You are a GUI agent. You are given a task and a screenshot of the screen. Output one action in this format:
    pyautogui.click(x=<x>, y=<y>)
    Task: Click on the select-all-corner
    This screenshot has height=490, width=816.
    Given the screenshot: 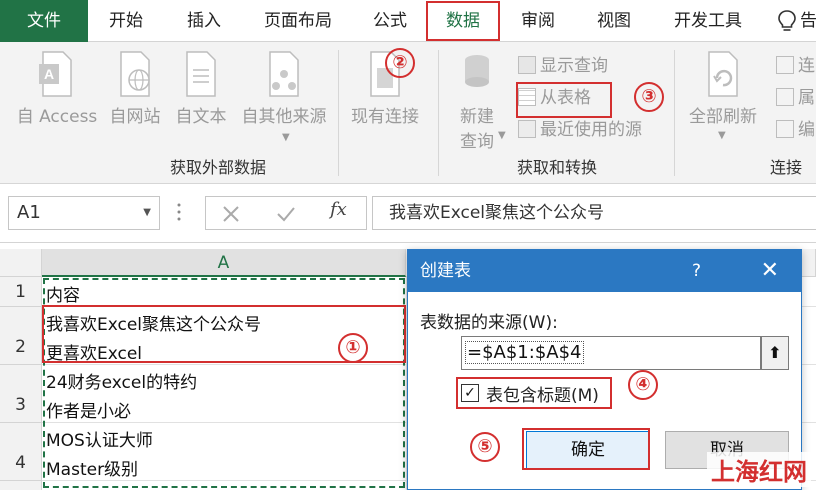 What is the action you would take?
    pyautogui.click(x=21, y=263)
    